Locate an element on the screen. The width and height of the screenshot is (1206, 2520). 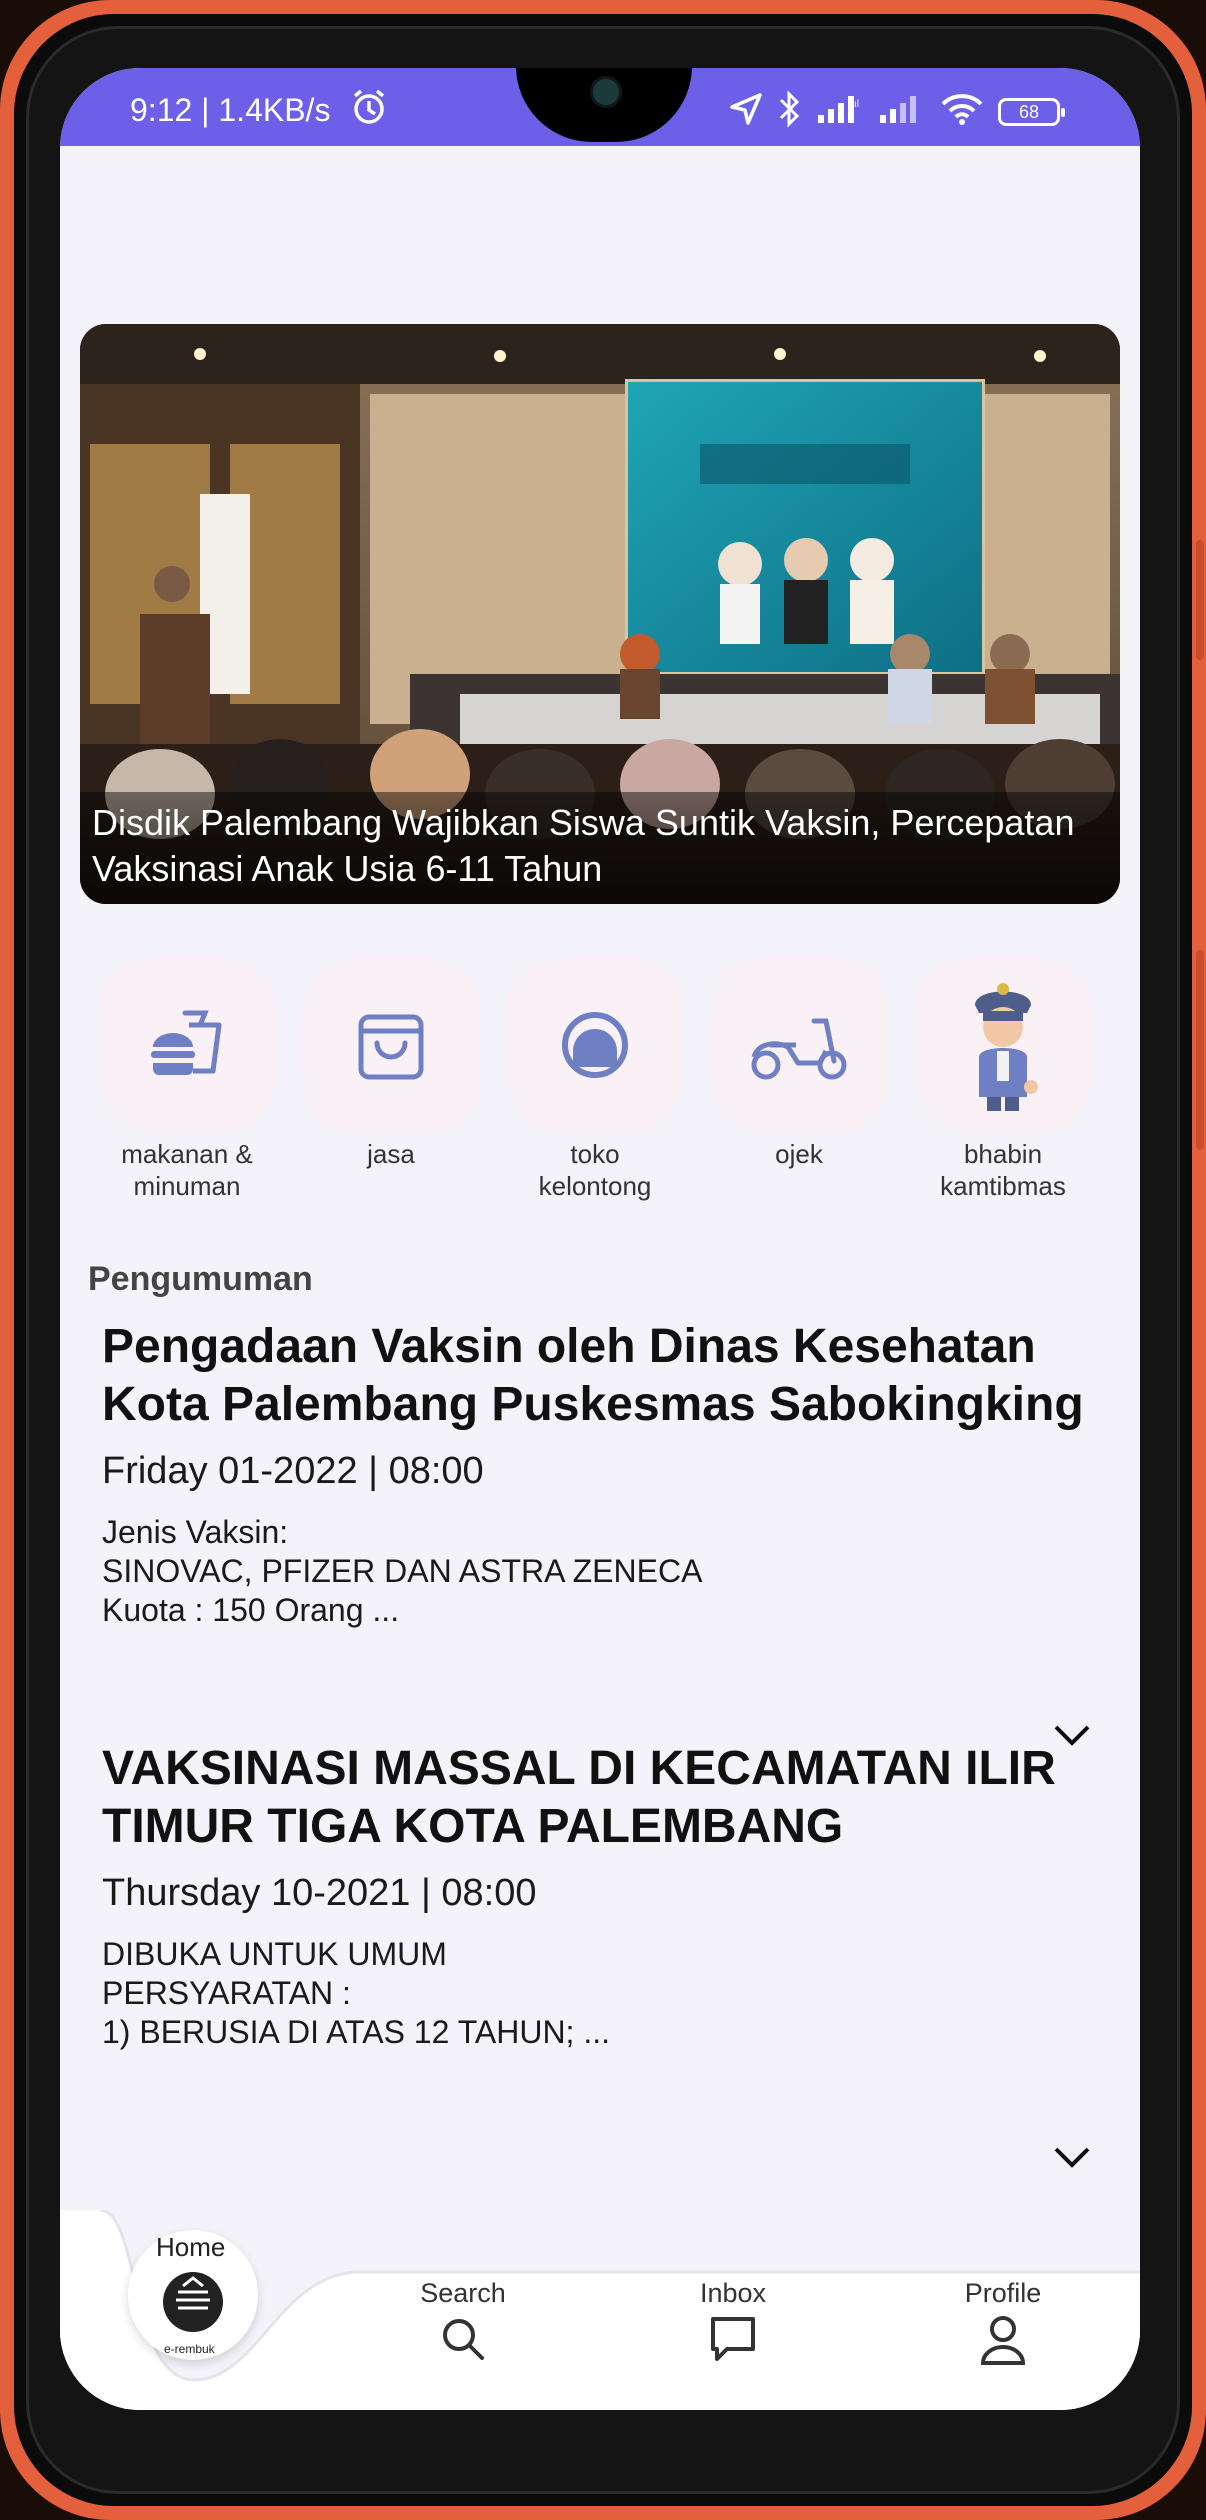
chat-icon is located at coordinates (733, 2341).